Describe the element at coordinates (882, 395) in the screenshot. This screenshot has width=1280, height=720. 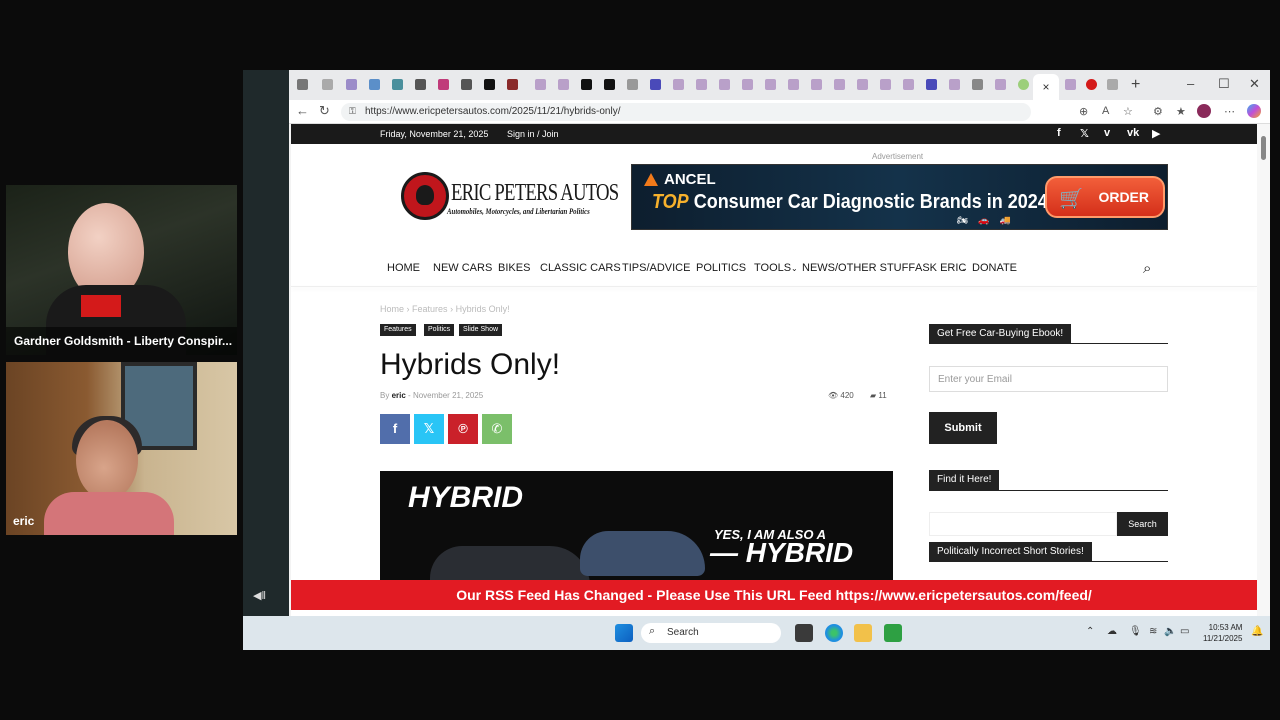
I see `comments-count: 11` at that location.